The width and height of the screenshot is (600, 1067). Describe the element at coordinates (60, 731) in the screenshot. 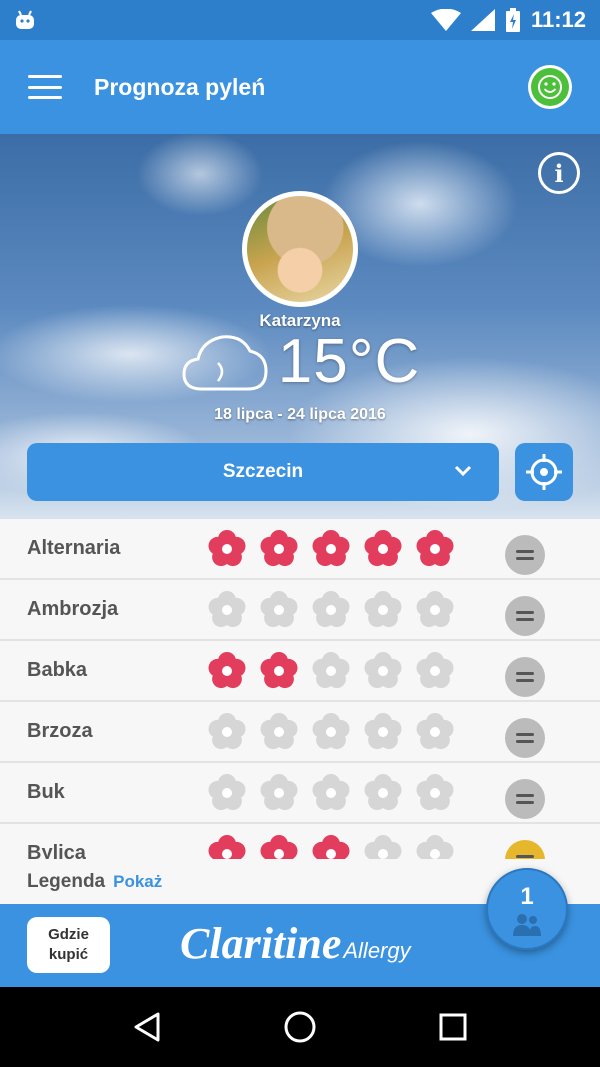

I see `pollen-name: Brzoza` at that location.